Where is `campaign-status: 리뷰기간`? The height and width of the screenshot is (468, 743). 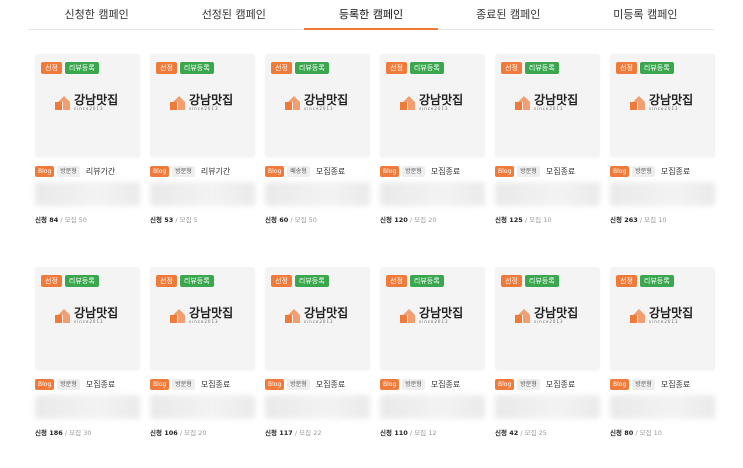
campaign-status: 리뷰기간 is located at coordinates (215, 171).